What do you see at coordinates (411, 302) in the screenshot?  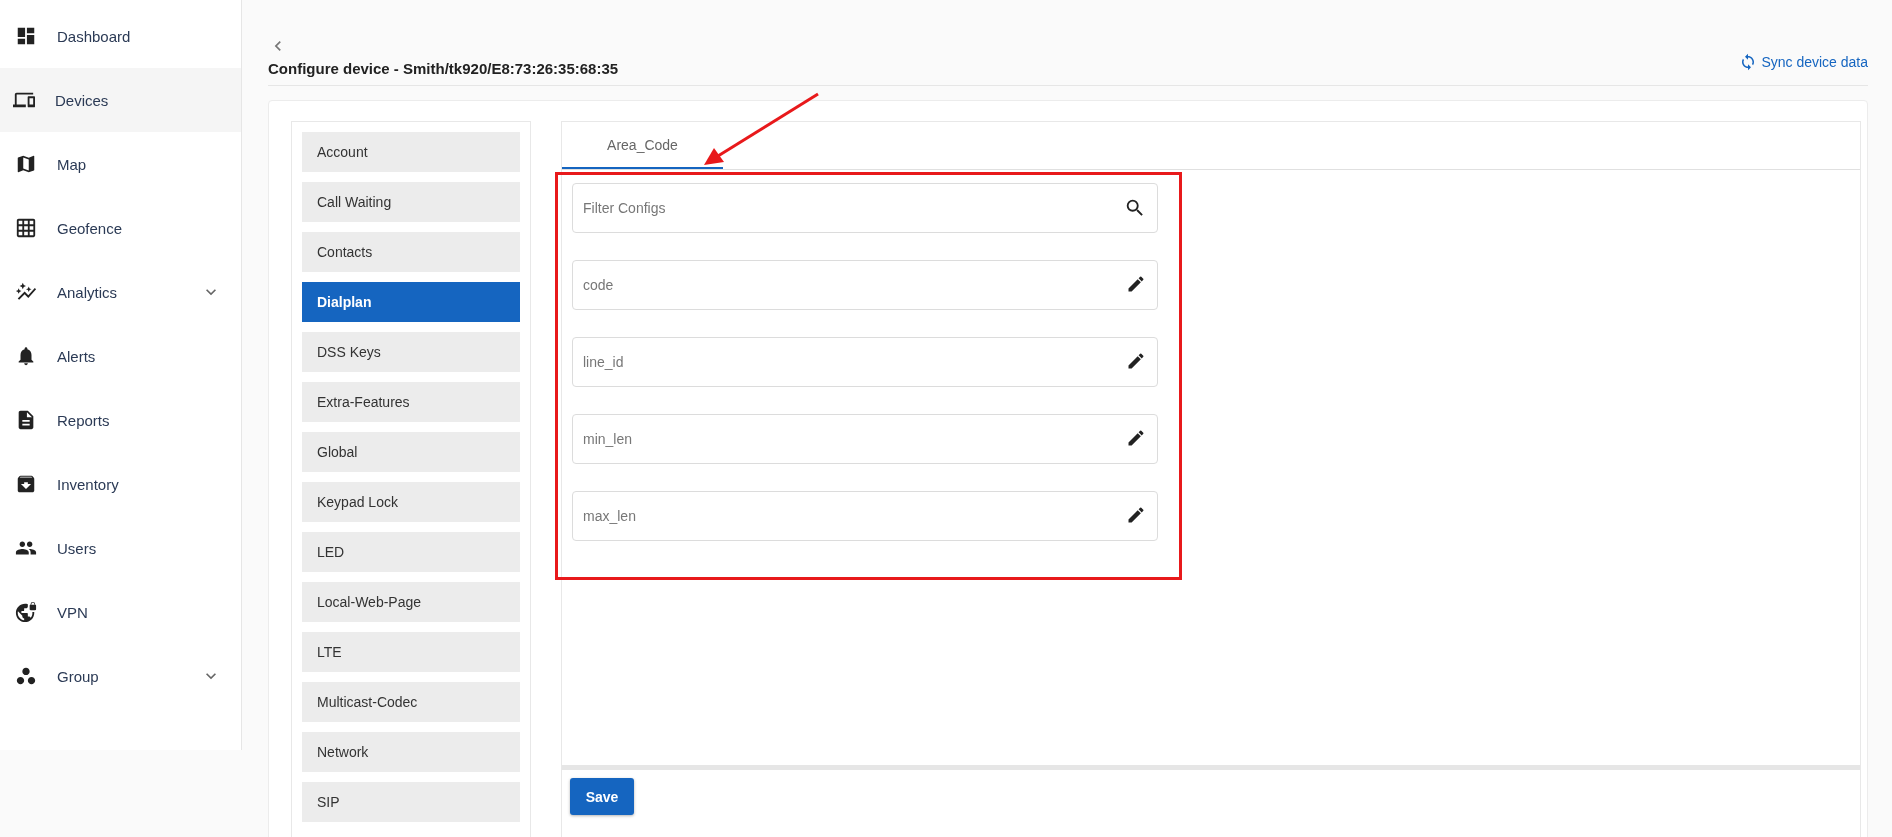 I see `category-item: Dialplan` at bounding box center [411, 302].